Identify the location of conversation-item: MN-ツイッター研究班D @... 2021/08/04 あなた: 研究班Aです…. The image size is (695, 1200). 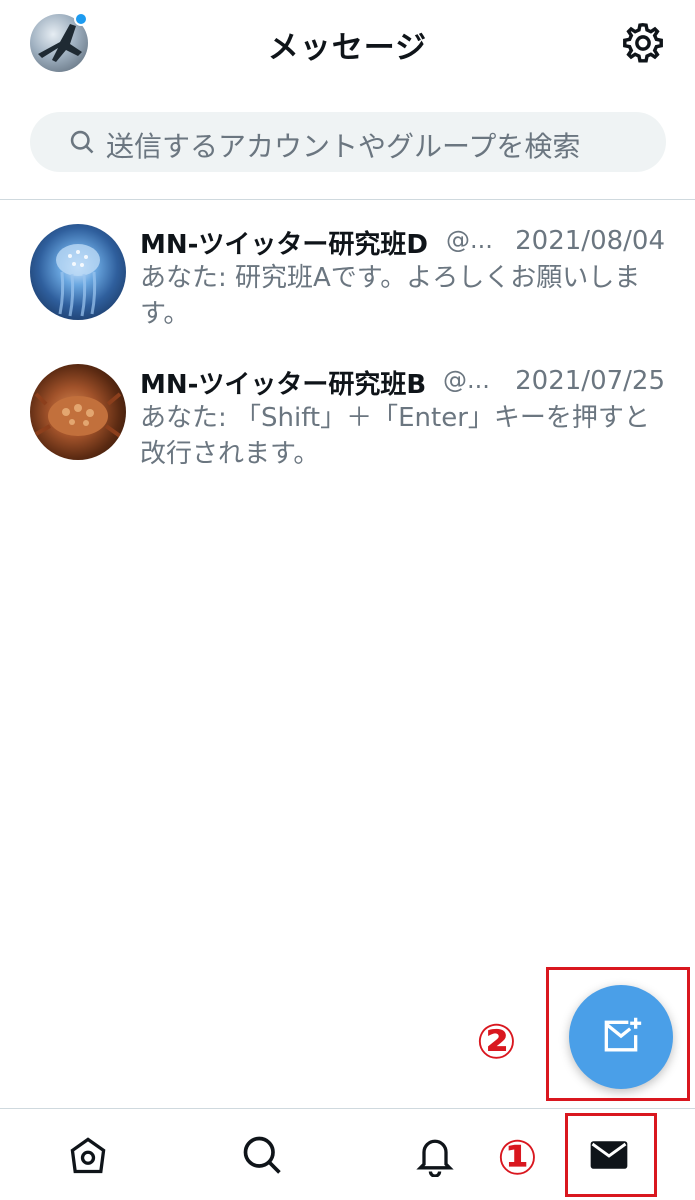
(347, 294).